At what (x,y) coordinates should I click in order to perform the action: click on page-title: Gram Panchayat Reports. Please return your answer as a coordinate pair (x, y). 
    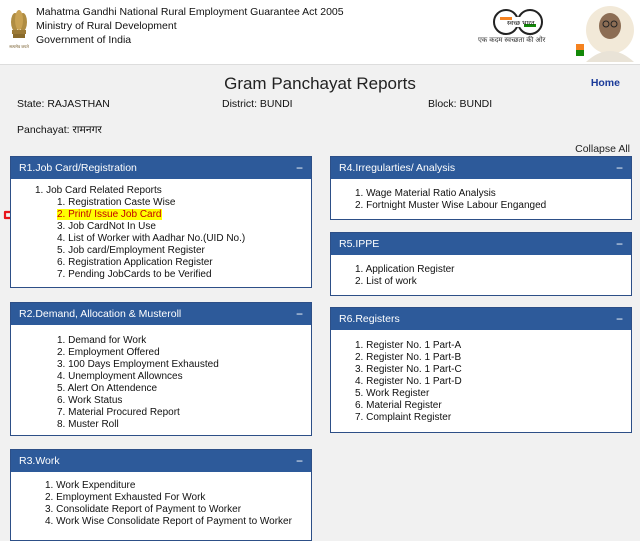
    Looking at the image, I should click on (320, 83).